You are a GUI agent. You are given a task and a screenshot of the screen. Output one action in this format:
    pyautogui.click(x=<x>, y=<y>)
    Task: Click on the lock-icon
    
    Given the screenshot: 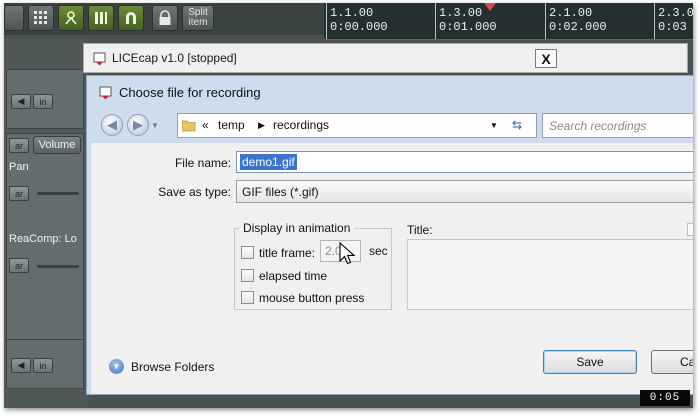 What is the action you would take?
    pyautogui.click(x=165, y=18)
    